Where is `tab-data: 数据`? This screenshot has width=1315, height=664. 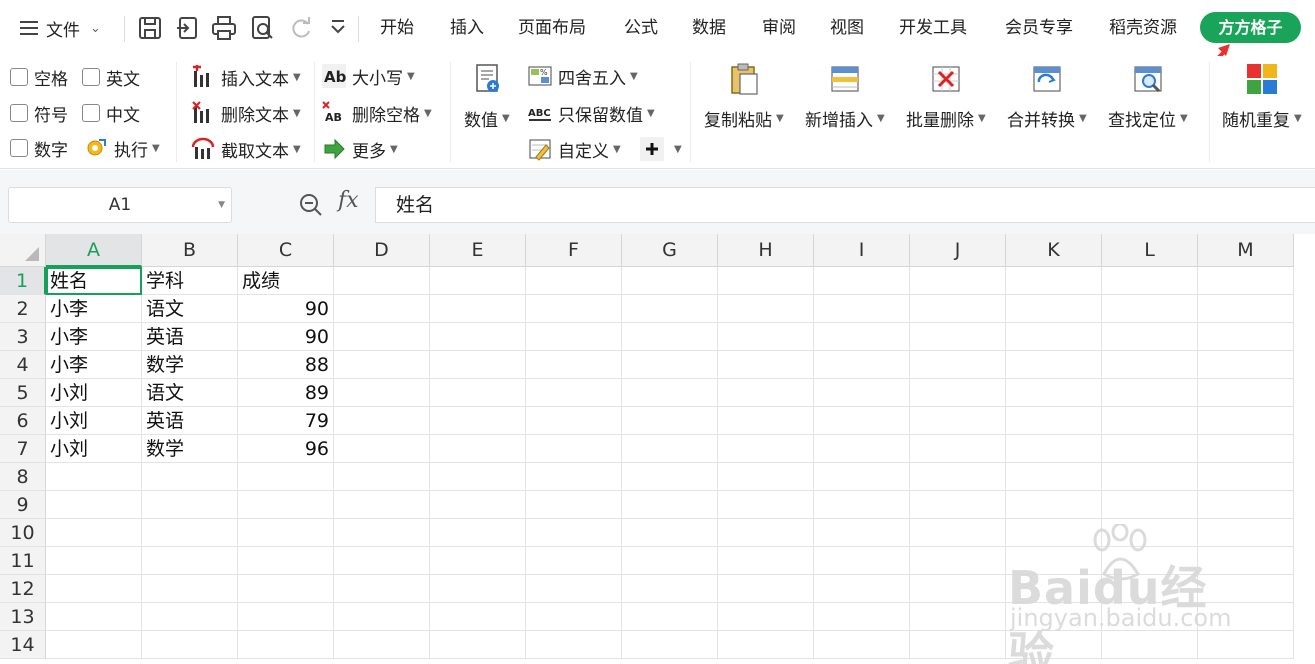
tab-data: 数据 is located at coordinates (709, 28).